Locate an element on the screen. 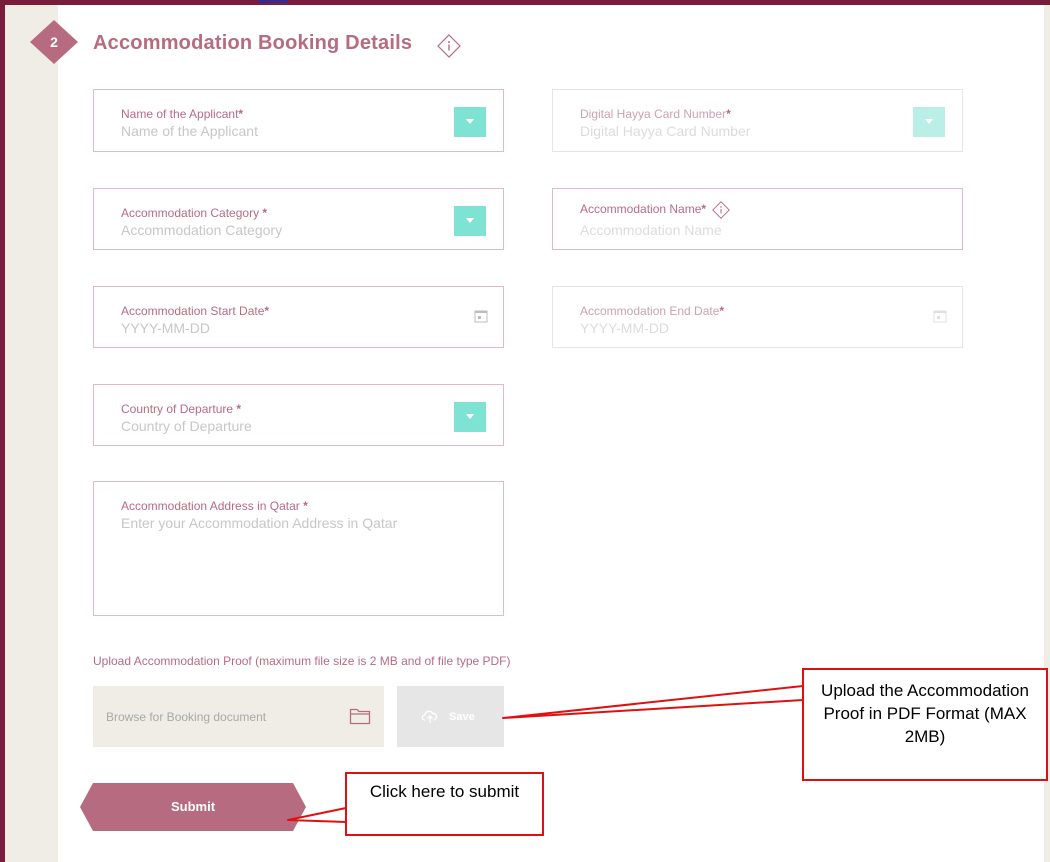  save-button: Save is located at coordinates (450, 716).